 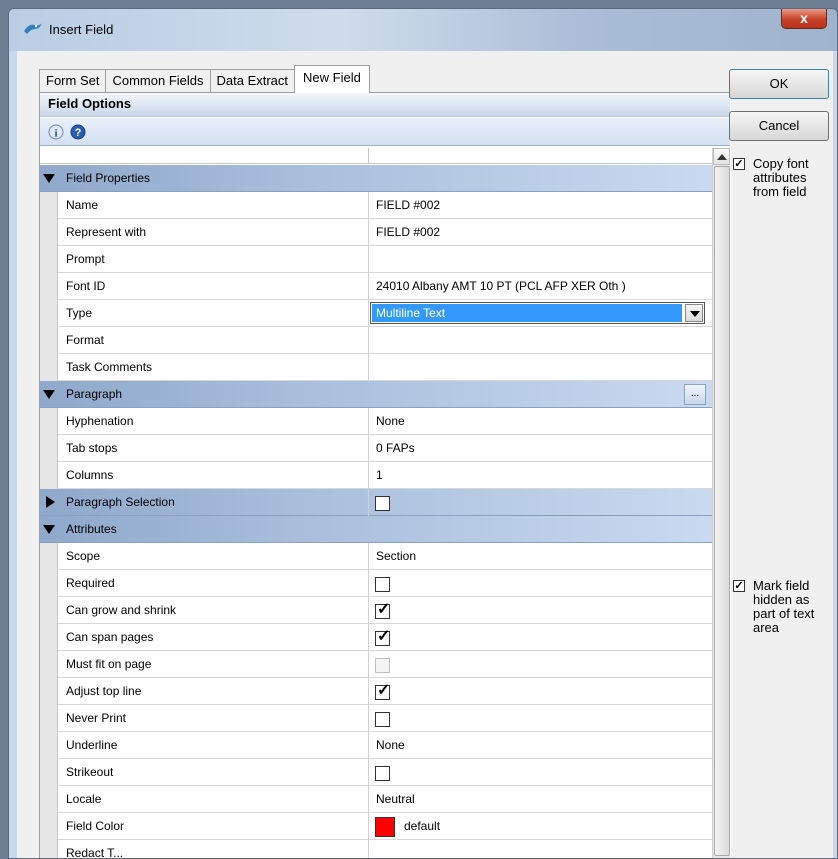 I want to click on help-icon: ?, so click(x=78, y=132).